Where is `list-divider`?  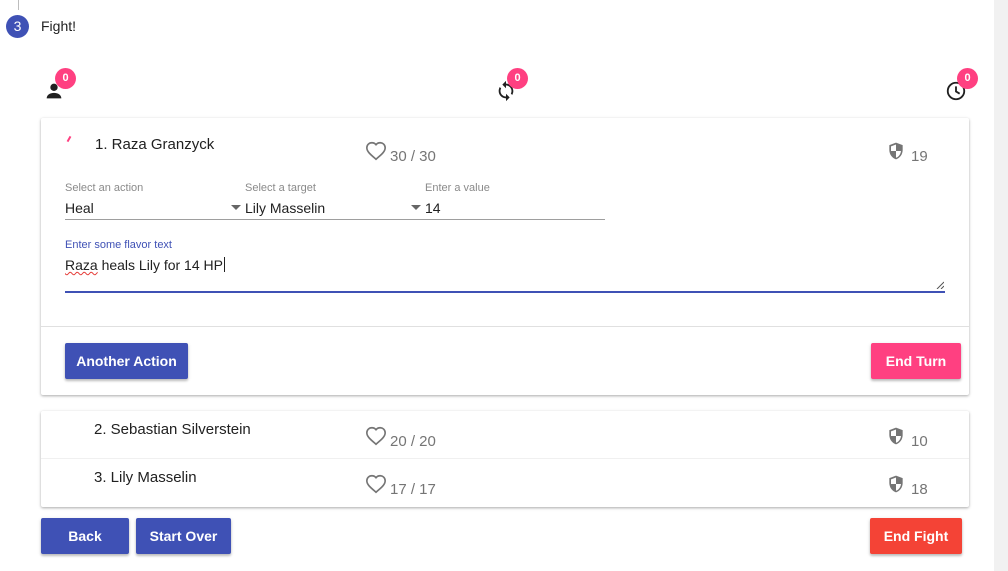
list-divider is located at coordinates (505, 458).